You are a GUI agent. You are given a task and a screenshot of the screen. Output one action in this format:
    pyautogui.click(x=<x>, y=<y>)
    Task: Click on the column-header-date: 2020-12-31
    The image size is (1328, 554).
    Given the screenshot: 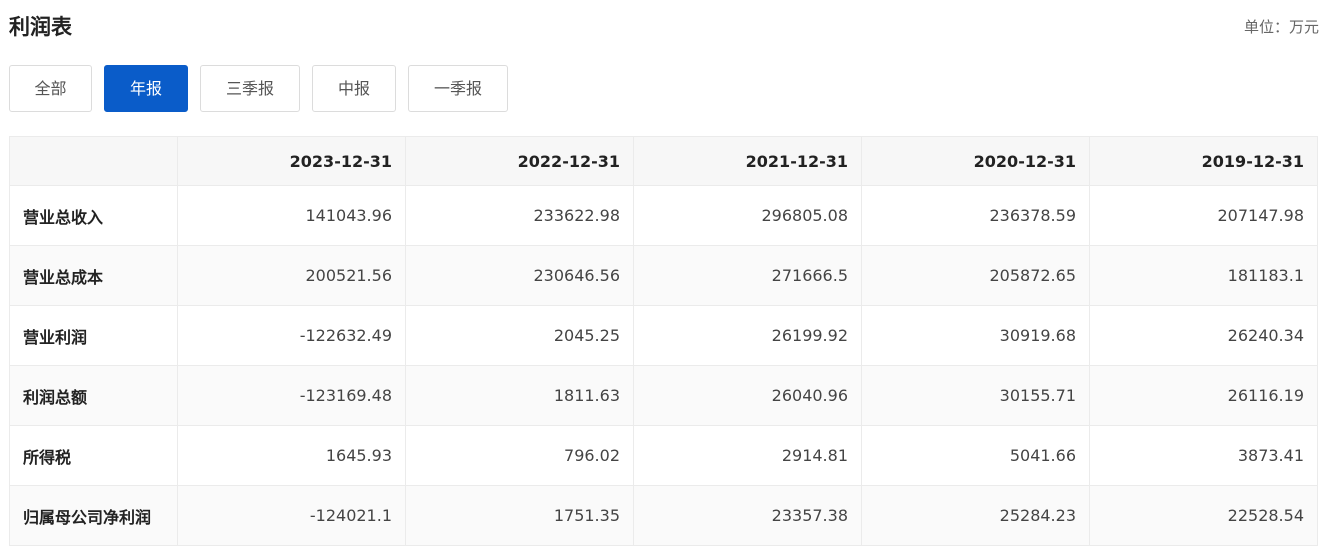 What is the action you would take?
    pyautogui.click(x=975, y=161)
    